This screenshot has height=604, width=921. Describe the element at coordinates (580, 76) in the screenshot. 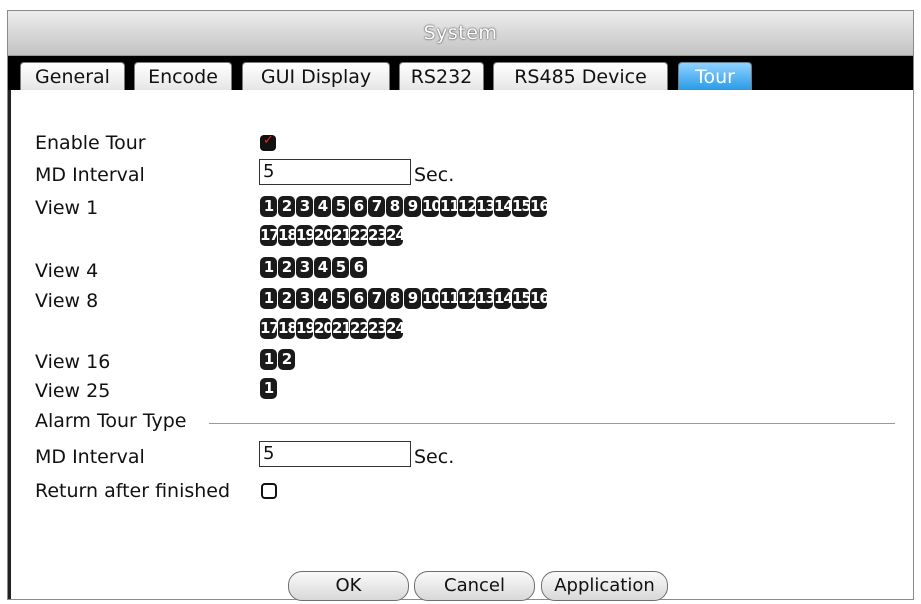

I see `tab-rs485-device: RS485 Device` at that location.